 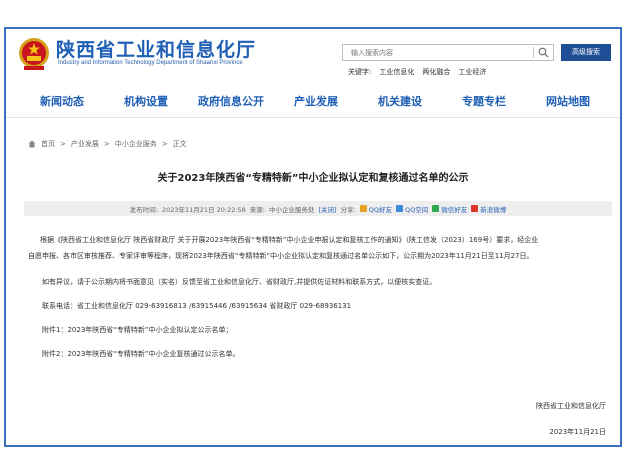 I want to click on signature-org: 陕西省工业和信息化厅, so click(x=571, y=406).